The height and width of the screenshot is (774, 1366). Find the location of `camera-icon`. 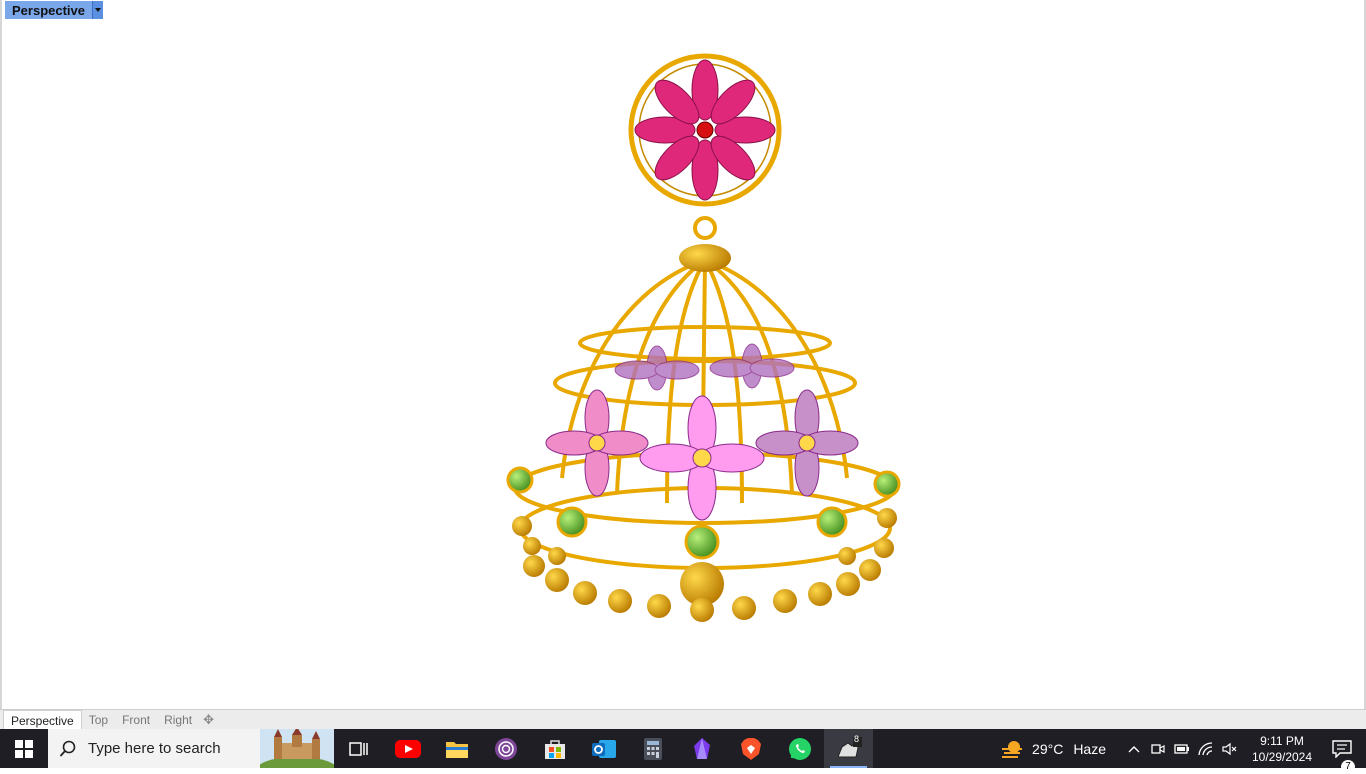

camera-icon is located at coordinates (1158, 748).